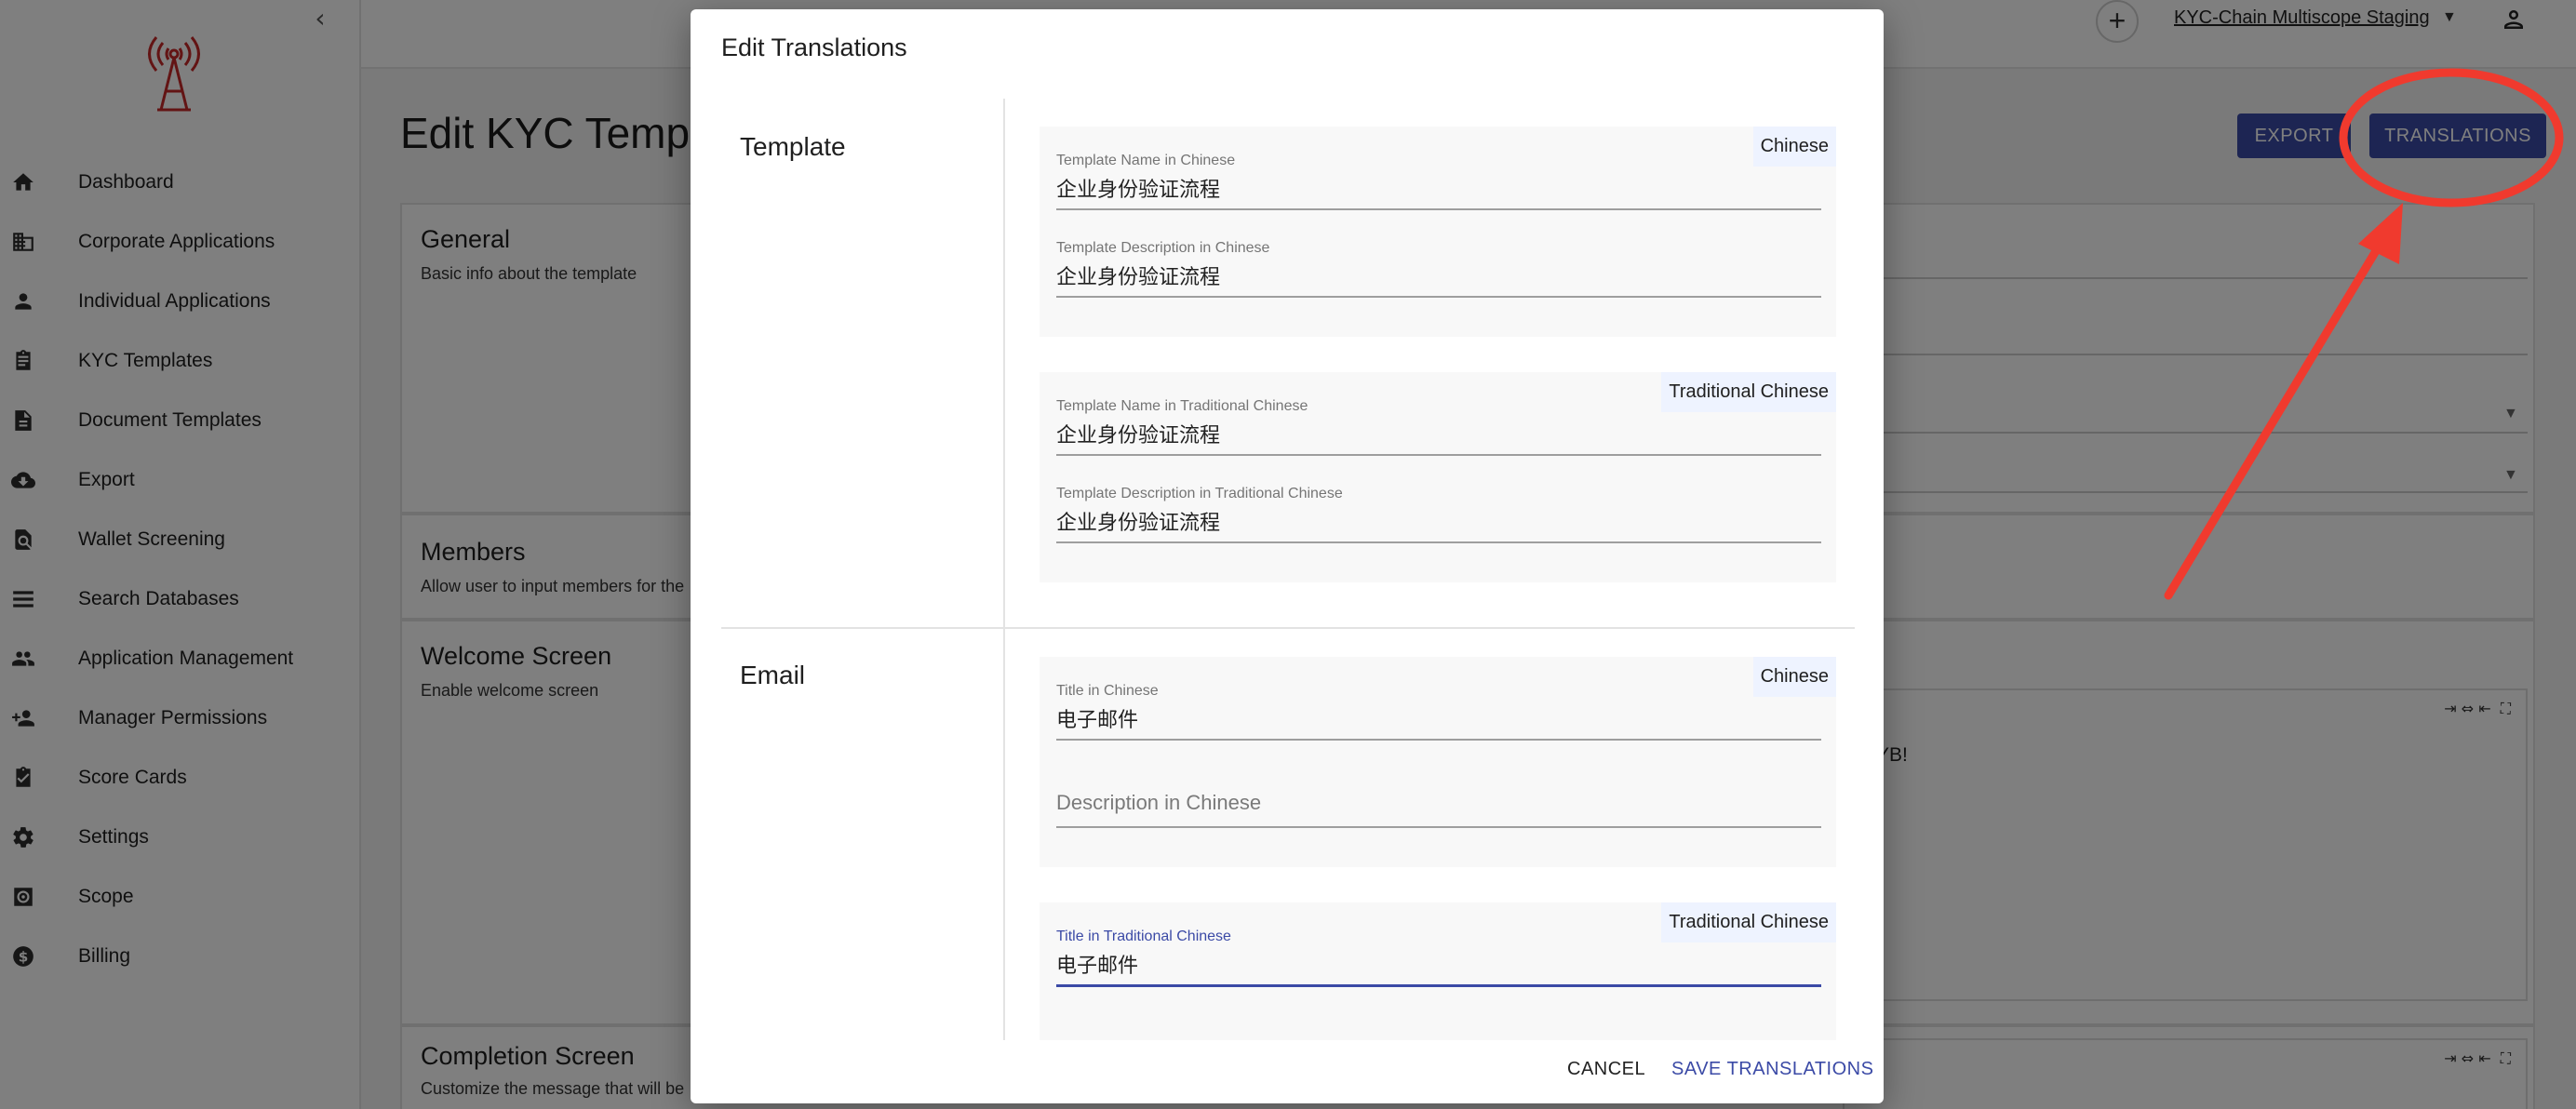 Image resolution: width=2576 pixels, height=1109 pixels. What do you see at coordinates (814, 47) in the screenshot?
I see `dialog-title: Edit Translations` at bounding box center [814, 47].